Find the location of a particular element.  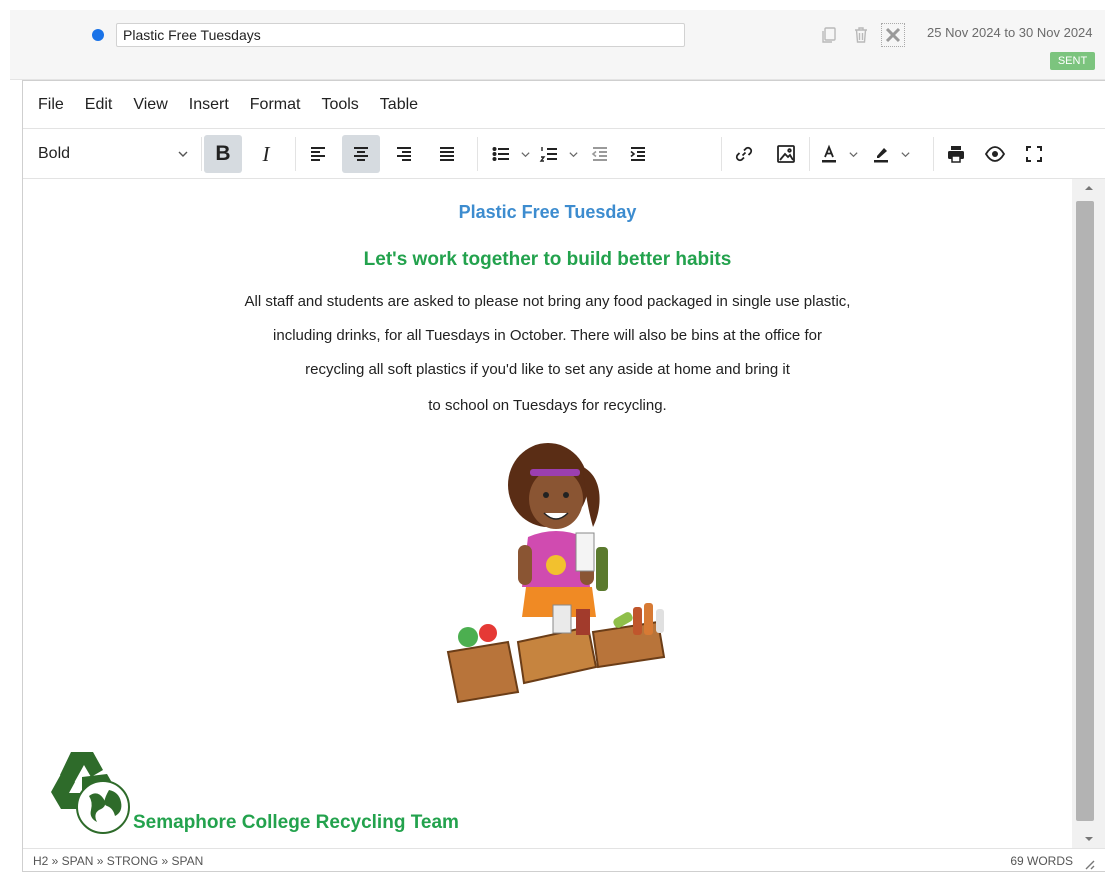

fullscreen-icon is located at coordinates (1034, 154).